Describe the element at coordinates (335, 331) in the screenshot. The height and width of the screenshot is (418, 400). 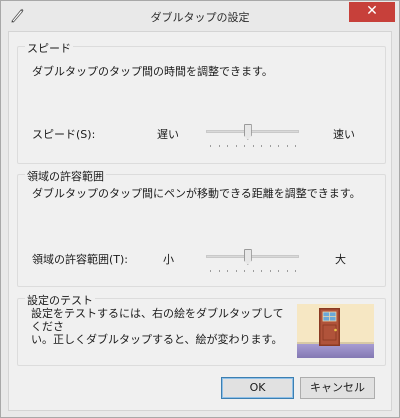
I see `door-icon` at that location.